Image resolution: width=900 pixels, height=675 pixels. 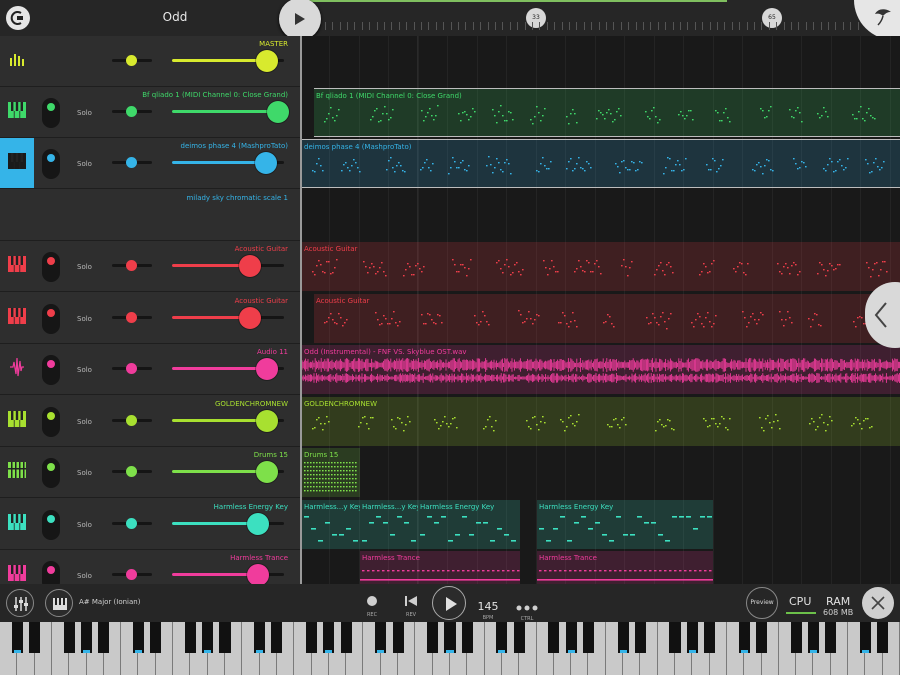 I want to click on scale-selector: A# Major (Ionian), so click(x=109, y=602).